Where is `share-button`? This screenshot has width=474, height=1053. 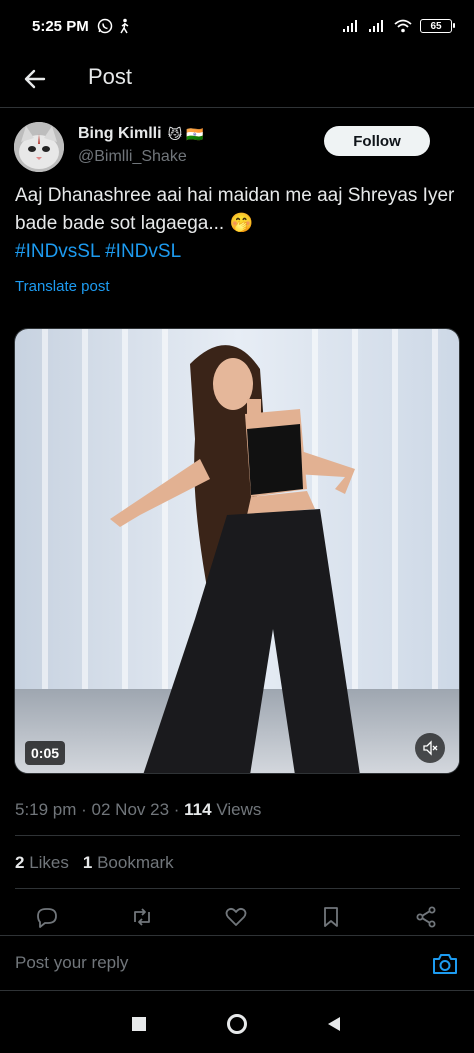 share-button is located at coordinates (426, 917).